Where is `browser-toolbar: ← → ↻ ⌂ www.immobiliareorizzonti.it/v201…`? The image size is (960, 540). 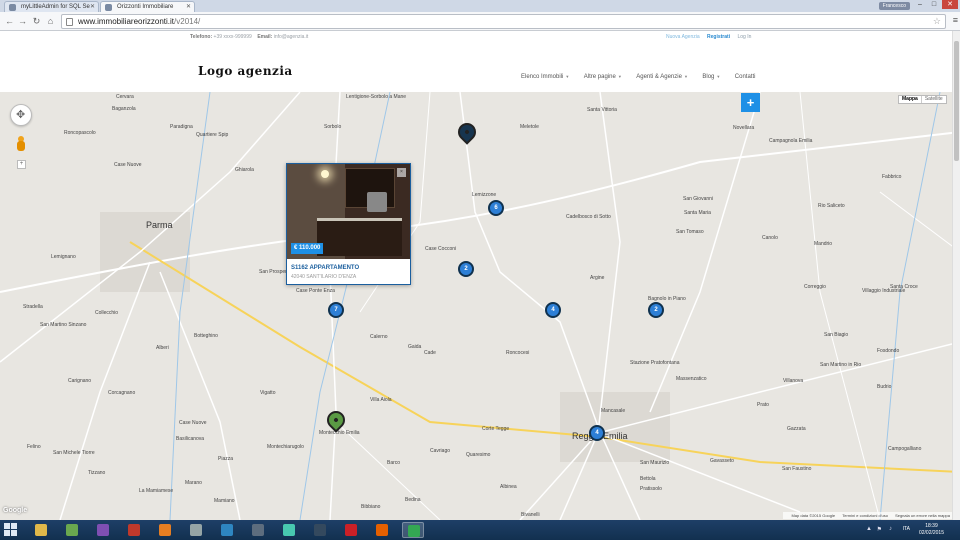 browser-toolbar: ← → ↻ ⌂ www.immobiliareorizzonti.it/v201… is located at coordinates (480, 21).